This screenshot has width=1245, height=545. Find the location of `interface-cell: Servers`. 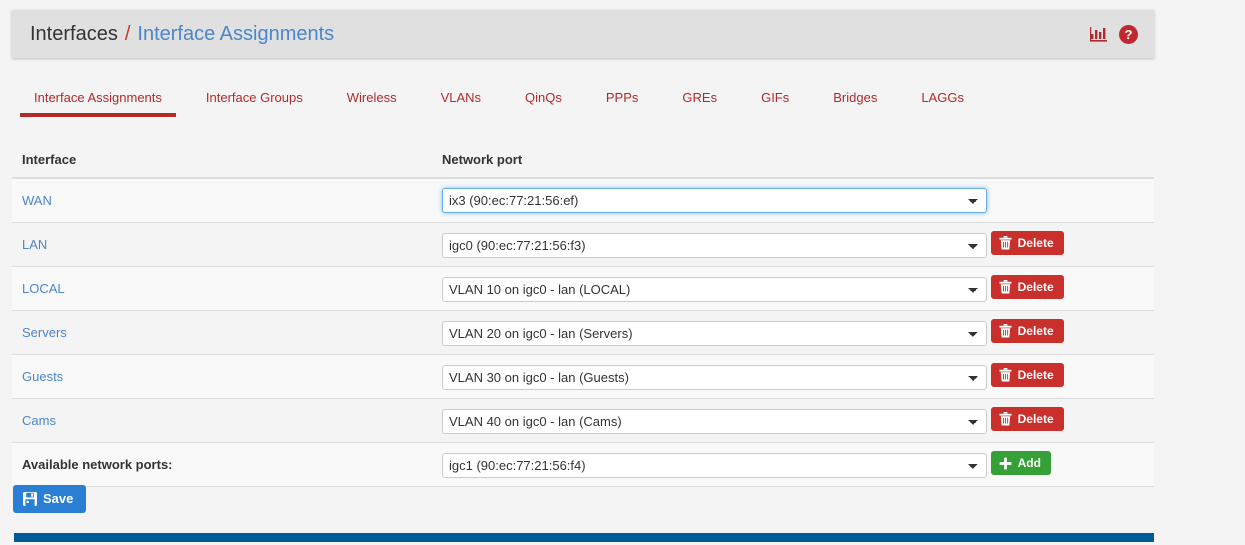

interface-cell: Servers is located at coordinates (222, 332).